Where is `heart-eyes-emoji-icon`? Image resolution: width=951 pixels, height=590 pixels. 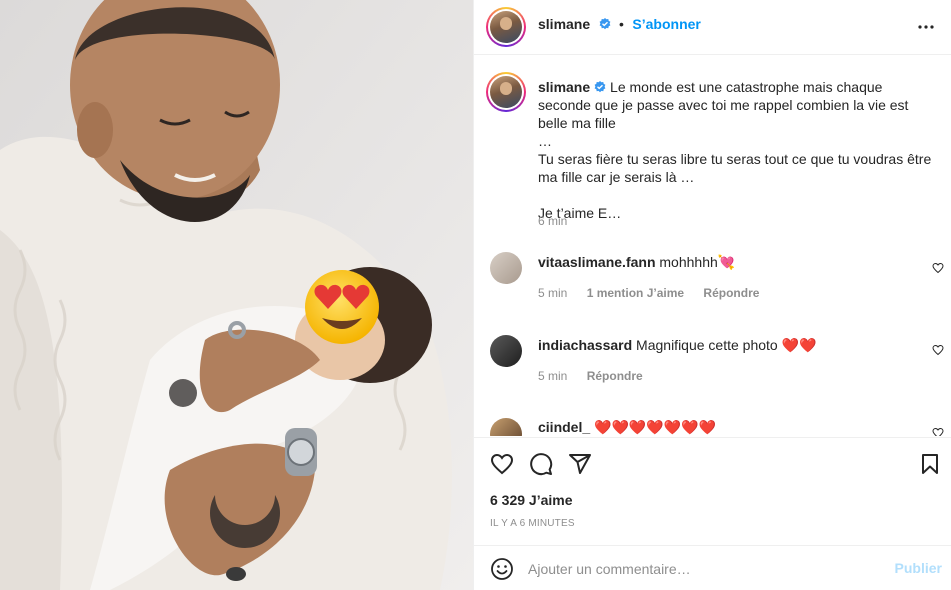 heart-eyes-emoji-icon is located at coordinates (342, 307).